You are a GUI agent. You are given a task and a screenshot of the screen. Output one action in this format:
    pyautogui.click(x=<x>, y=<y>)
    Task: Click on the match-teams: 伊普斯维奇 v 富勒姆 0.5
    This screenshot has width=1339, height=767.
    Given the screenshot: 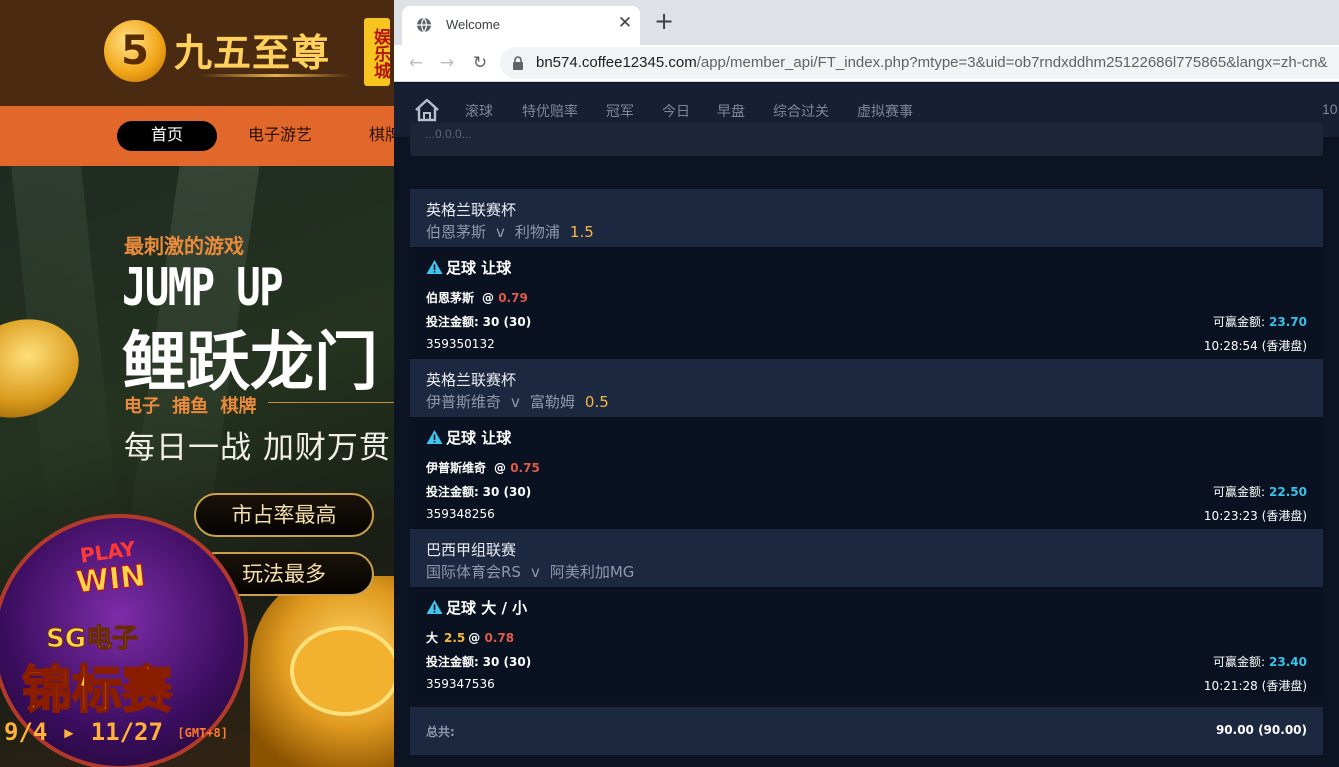 What is the action you would take?
    pyautogui.click(x=517, y=401)
    